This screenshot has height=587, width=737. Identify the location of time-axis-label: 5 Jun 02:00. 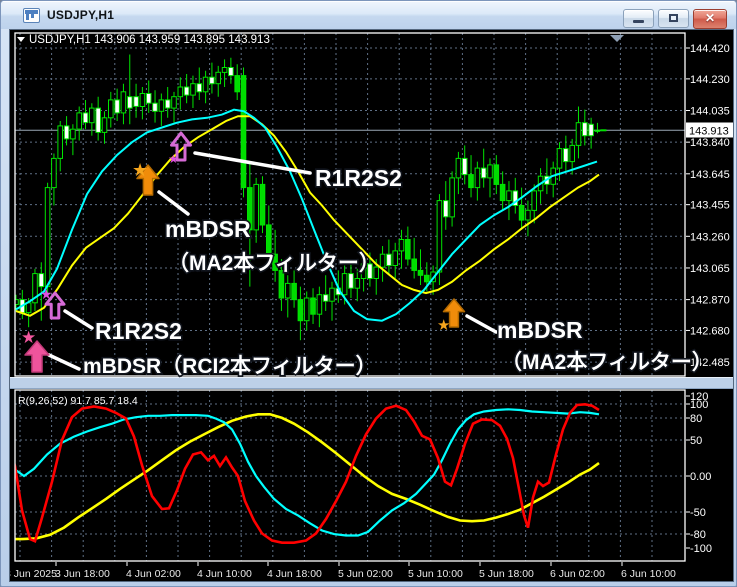
(365, 574).